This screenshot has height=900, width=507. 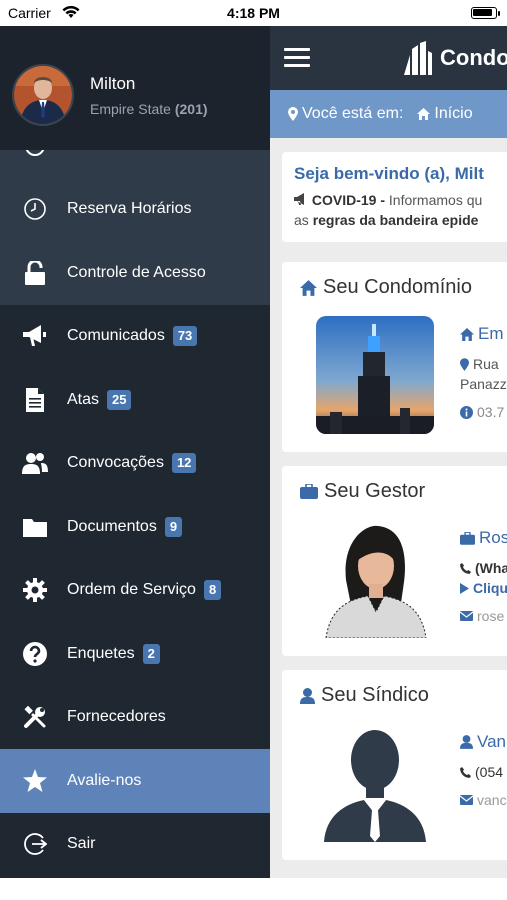 What do you see at coordinates (35, 844) in the screenshot?
I see `logout-icon` at bounding box center [35, 844].